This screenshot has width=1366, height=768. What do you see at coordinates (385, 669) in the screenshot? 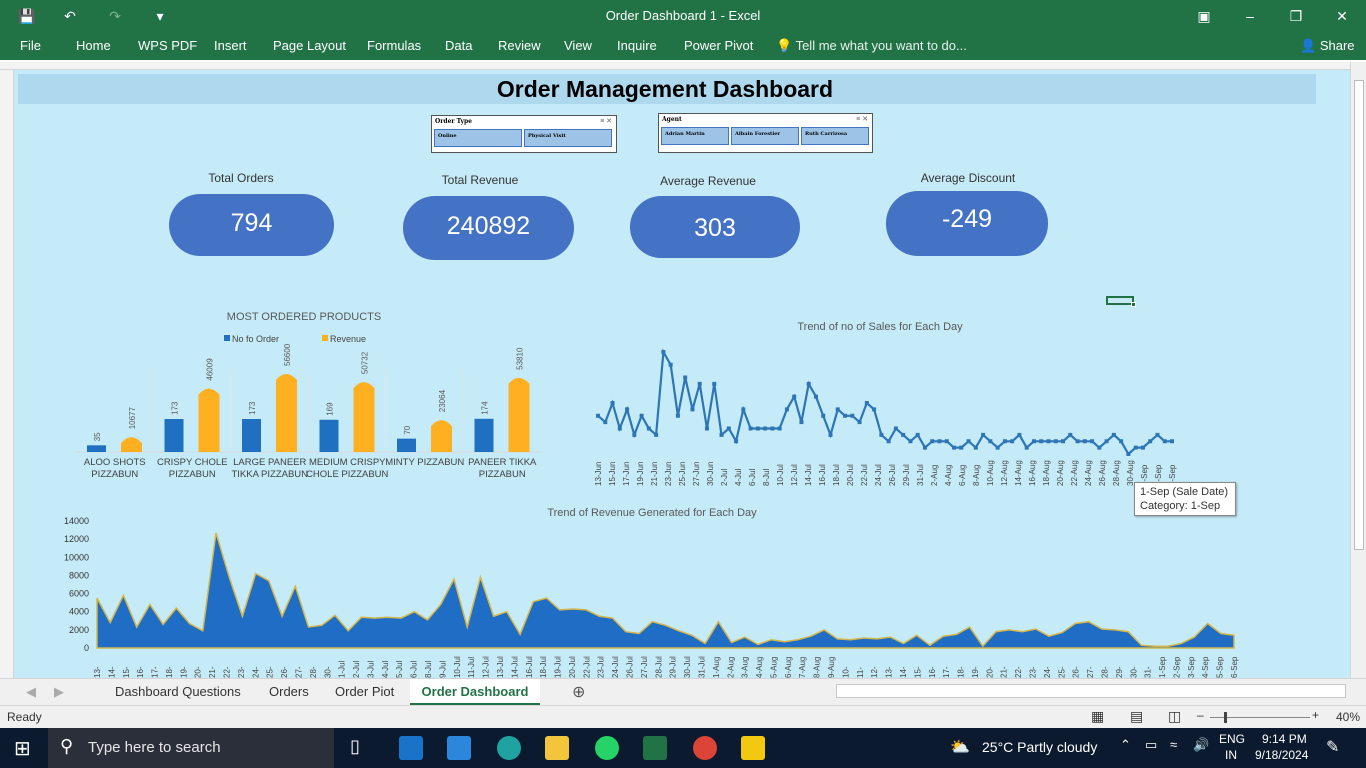
I see `x-tick-label: 4-Jul` at bounding box center [385, 669].